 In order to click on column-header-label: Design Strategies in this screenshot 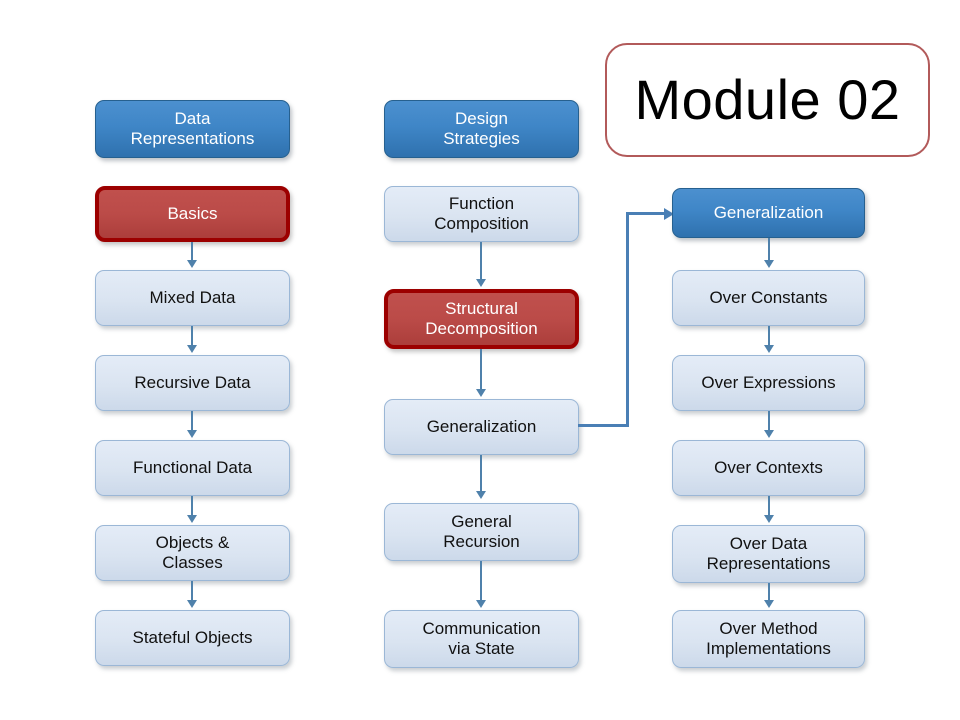, I will do `click(481, 128)`.